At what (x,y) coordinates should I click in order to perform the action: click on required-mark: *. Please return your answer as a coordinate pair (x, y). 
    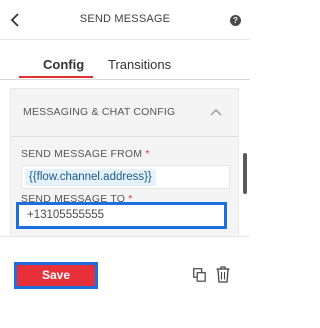
    Looking at the image, I should click on (147, 154).